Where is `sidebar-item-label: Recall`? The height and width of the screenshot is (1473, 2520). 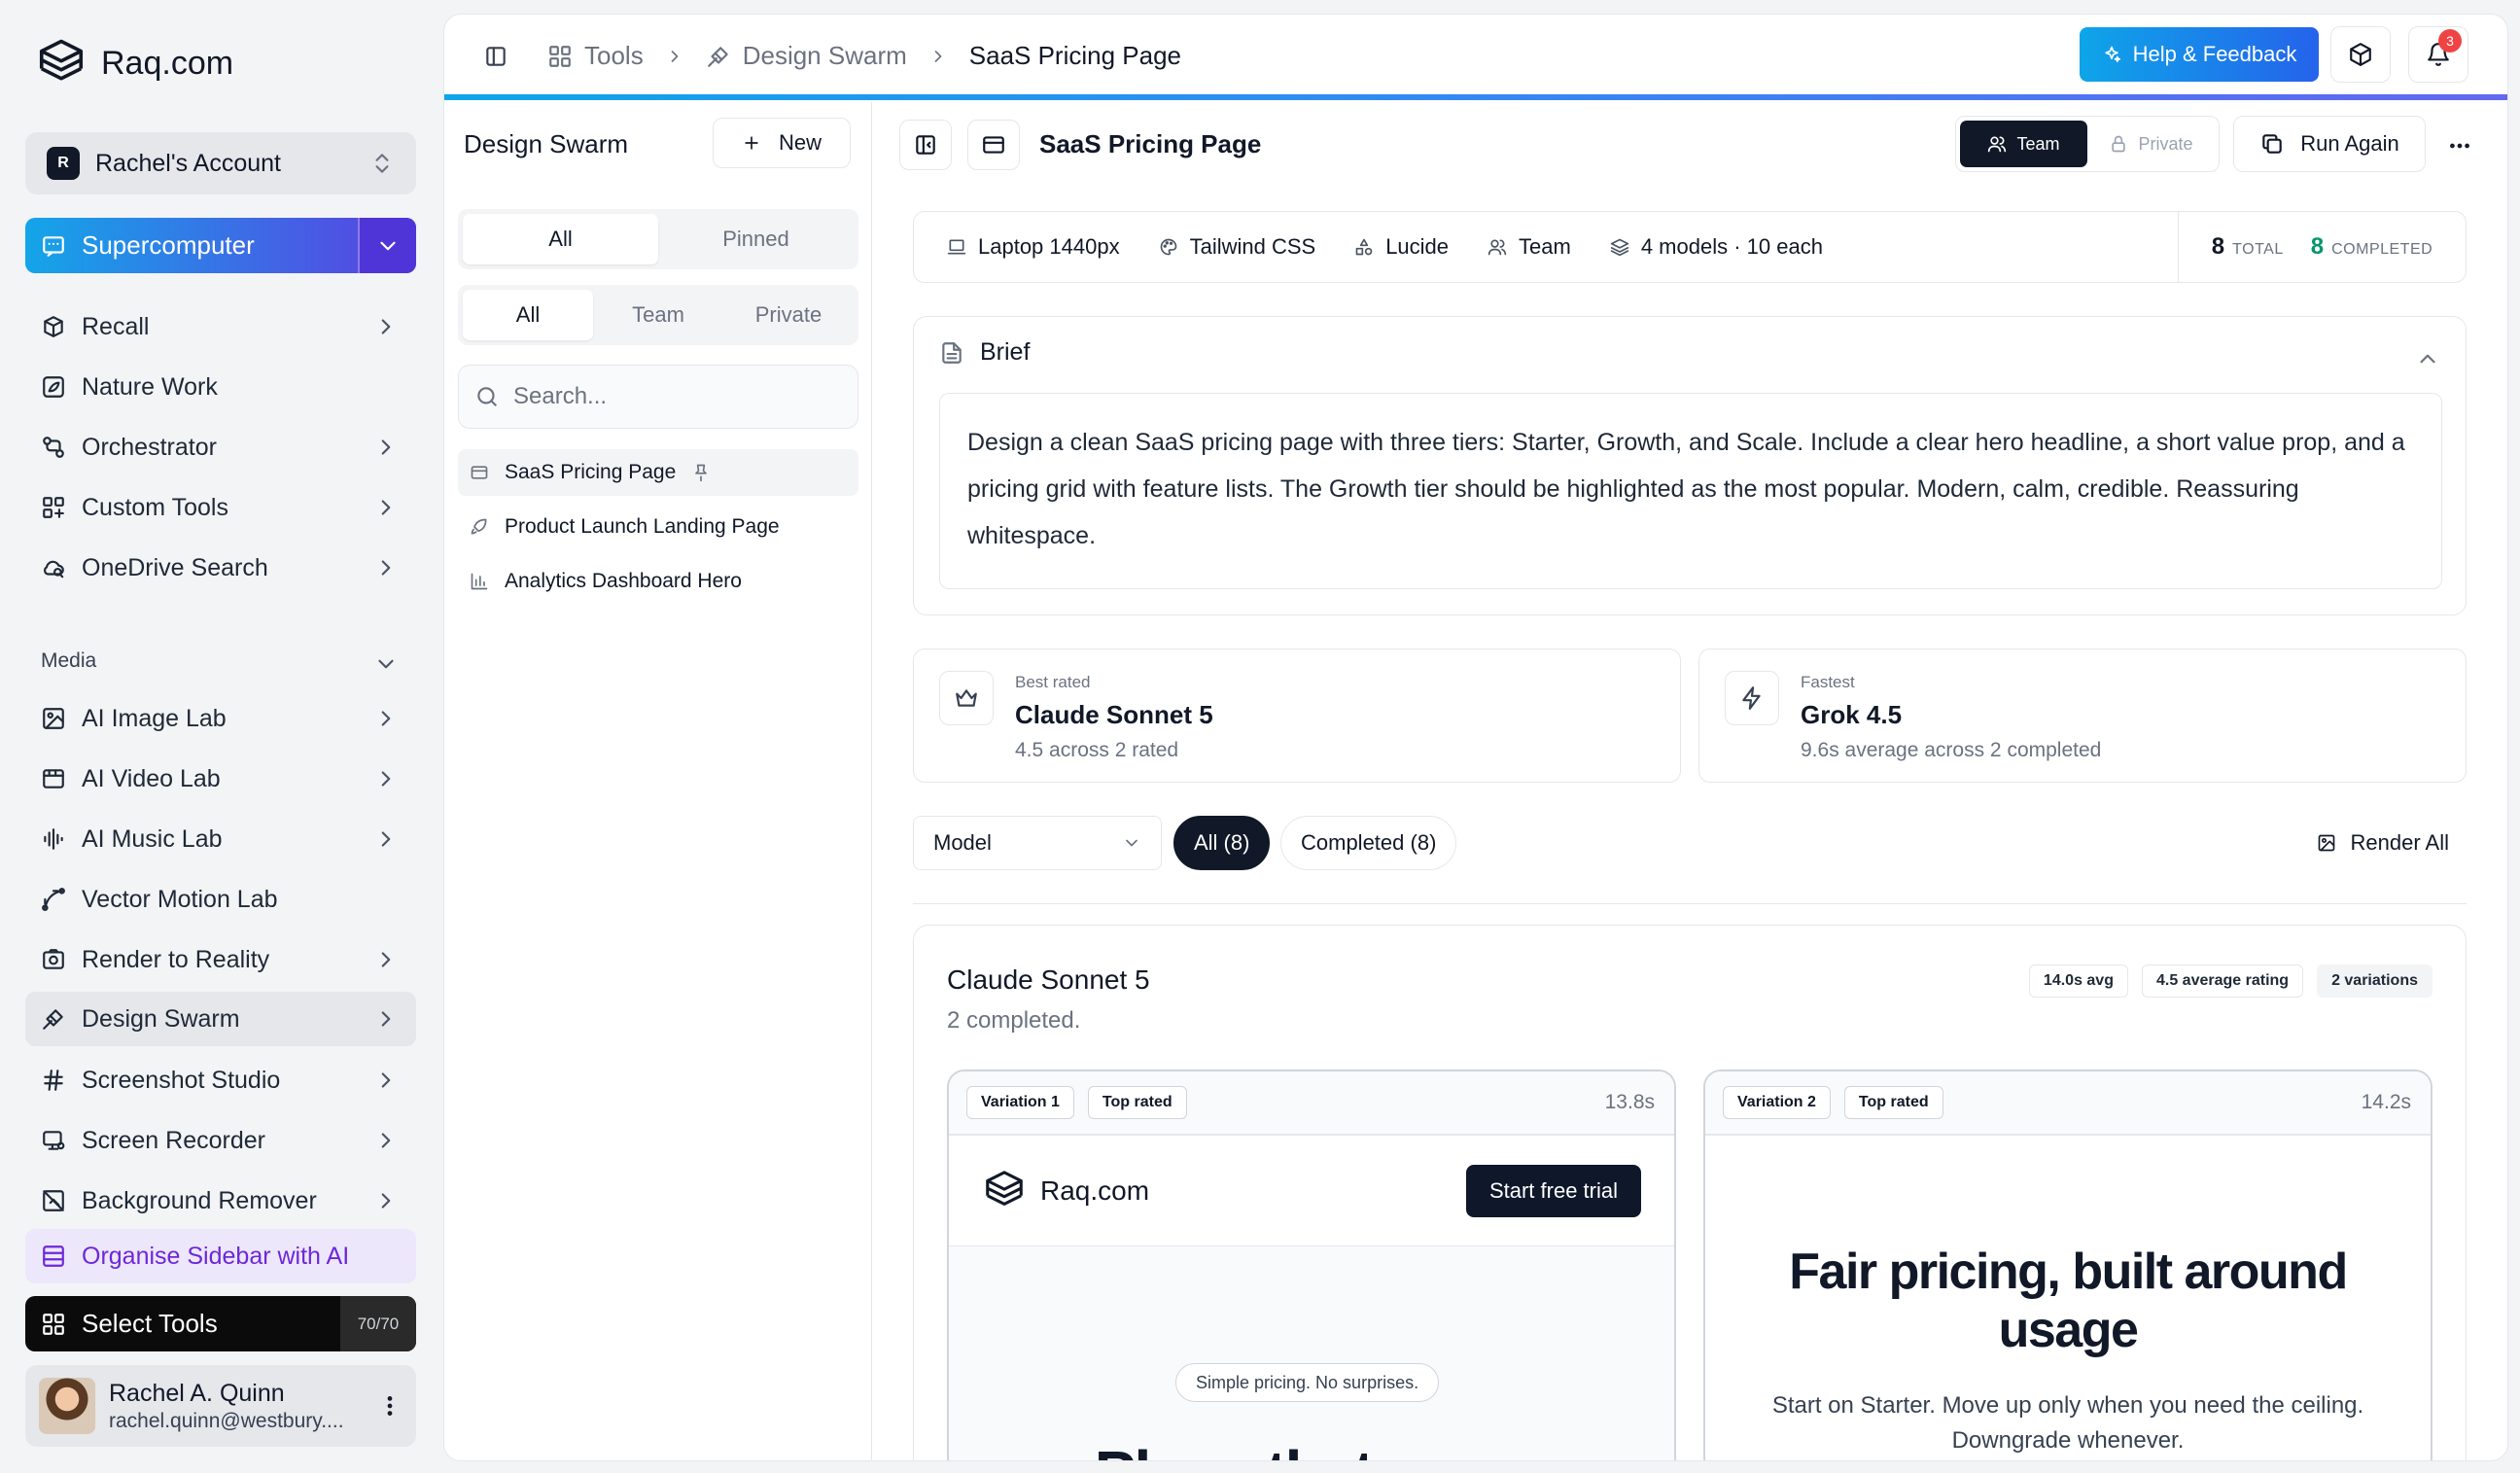 sidebar-item-label: Recall is located at coordinates (116, 326).